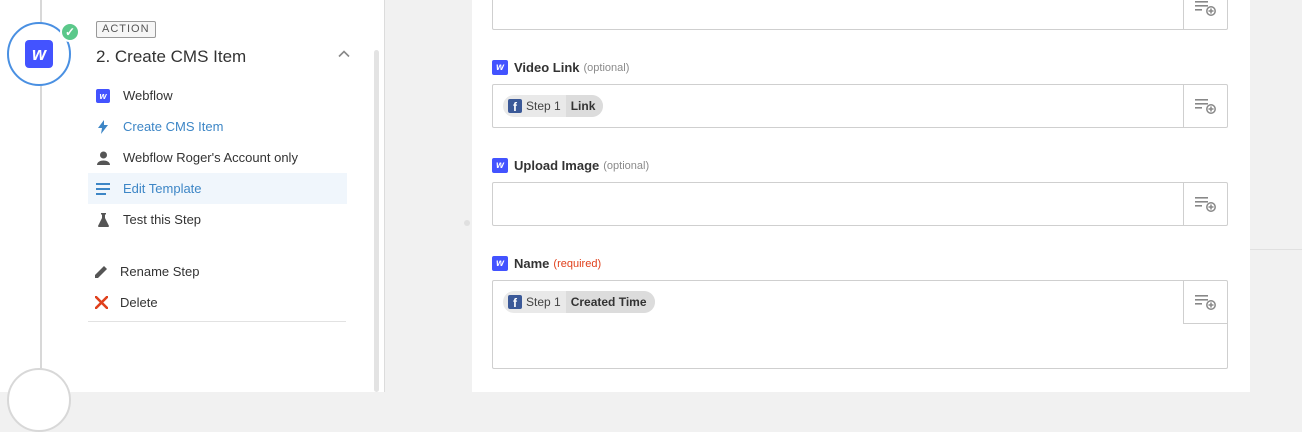 This screenshot has width=1302, height=432. I want to click on menu-item-create-cms-item: Create CMS Item, so click(217, 126).